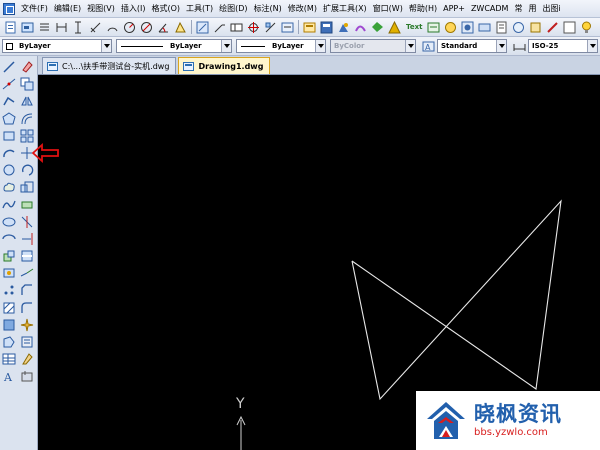  What do you see at coordinates (202, 27) in the screenshot?
I see `tools-icon` at bounding box center [202, 27].